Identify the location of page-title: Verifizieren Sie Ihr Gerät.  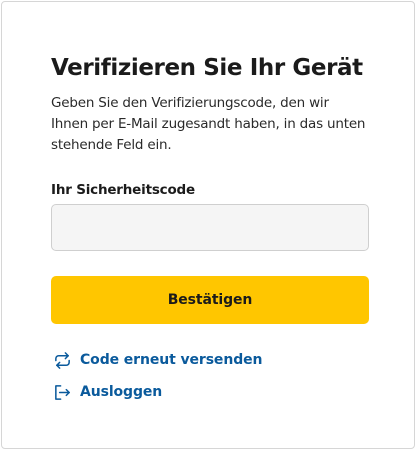
(207, 68).